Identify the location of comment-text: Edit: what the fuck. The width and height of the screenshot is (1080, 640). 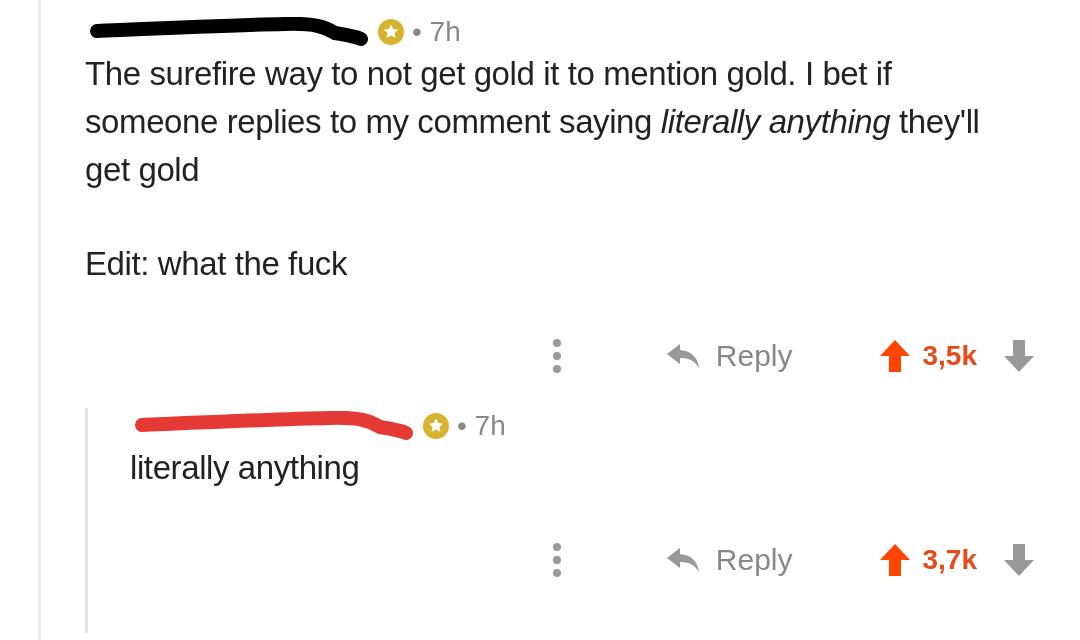
(217, 264).